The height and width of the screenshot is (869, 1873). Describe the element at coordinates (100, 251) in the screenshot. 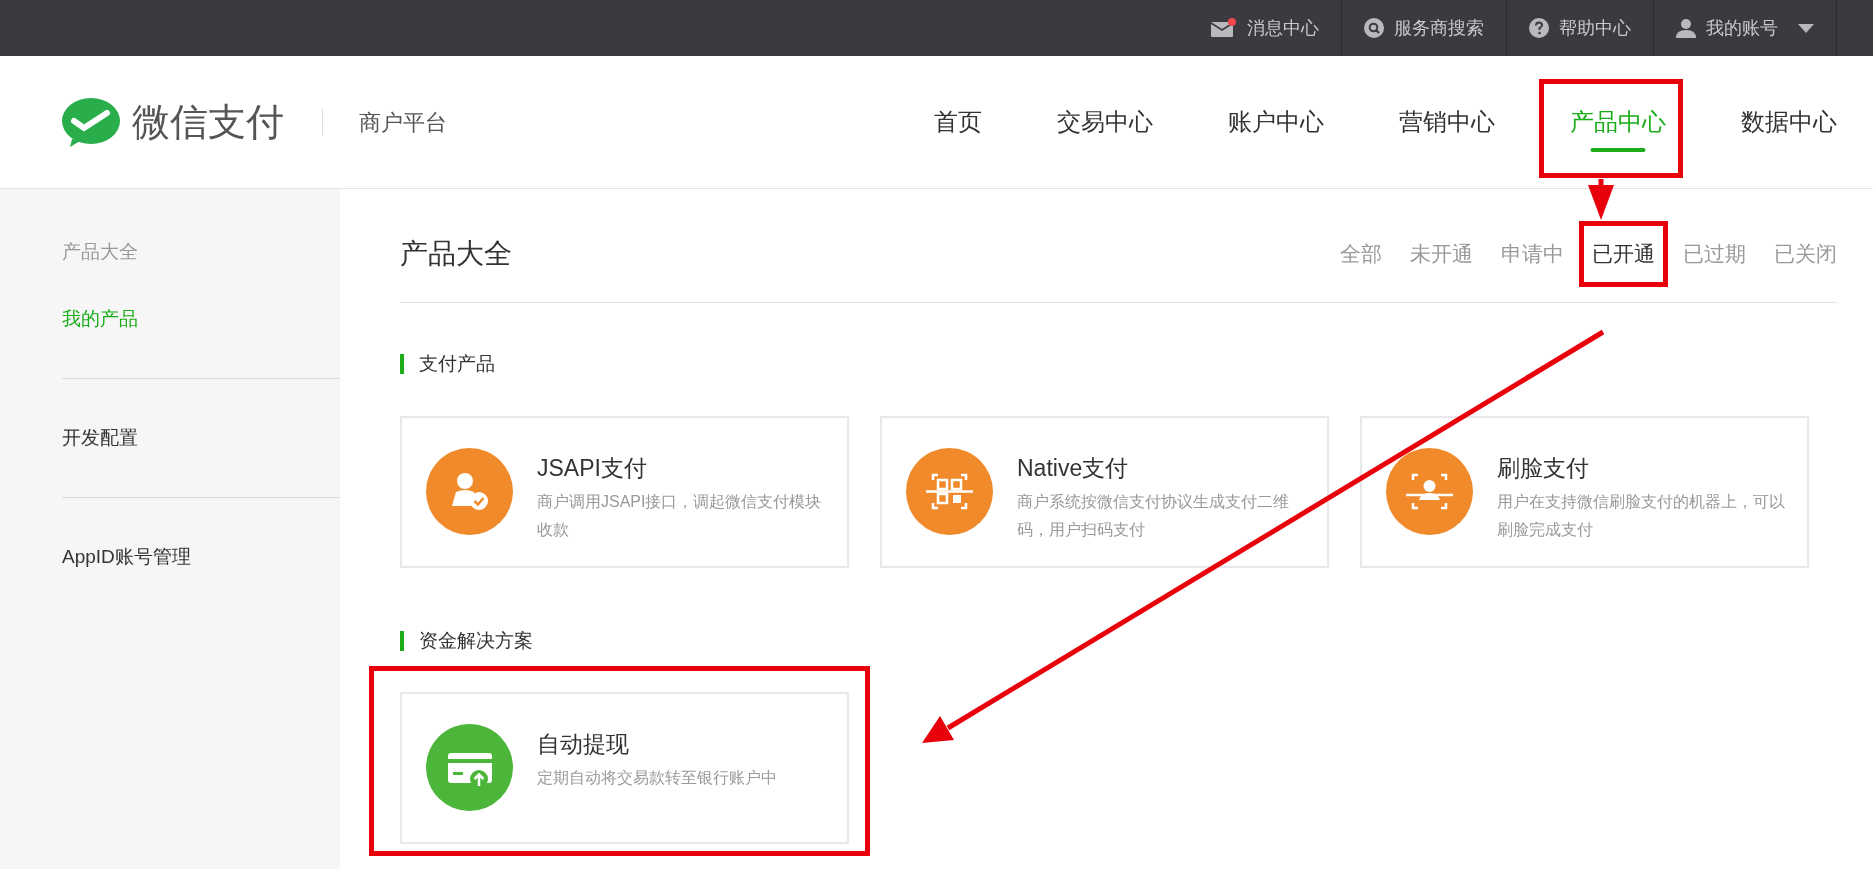

I see `sidebar-heading: 产品大全` at that location.